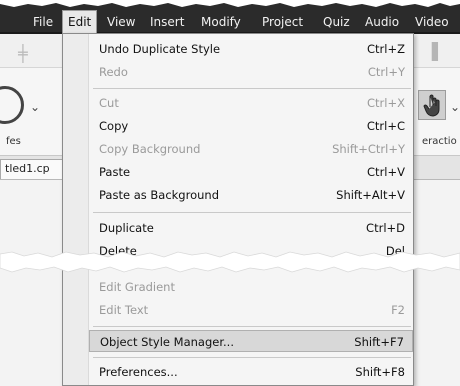  I want to click on menu-quiz: Quiz, so click(336, 22).